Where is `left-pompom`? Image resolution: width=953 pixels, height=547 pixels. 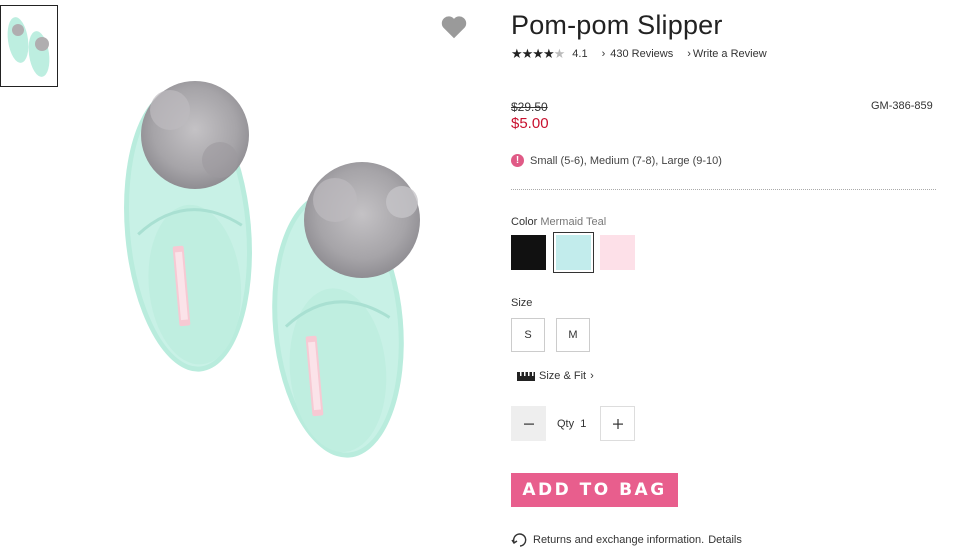 left-pompom is located at coordinates (195, 135).